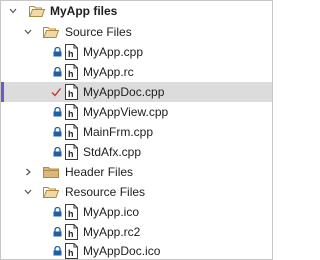  What do you see at coordinates (111, 212) in the screenshot?
I see `file-label: MyApp.ico` at bounding box center [111, 212].